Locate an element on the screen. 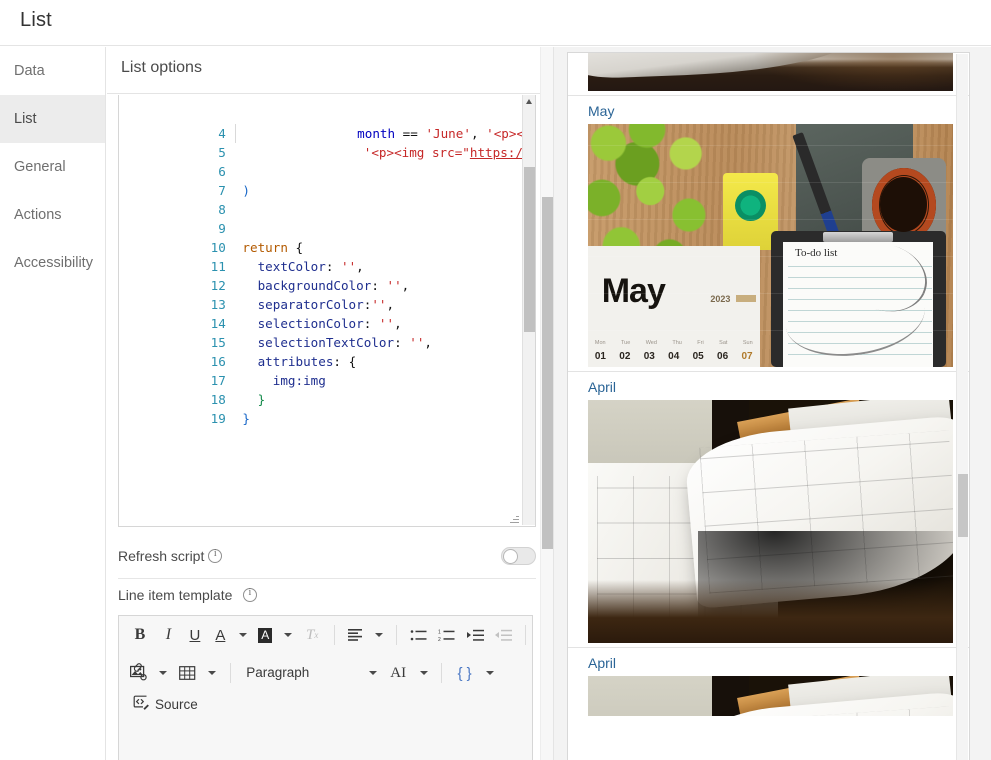  script-editor-scrollbar is located at coordinates (528, 310).